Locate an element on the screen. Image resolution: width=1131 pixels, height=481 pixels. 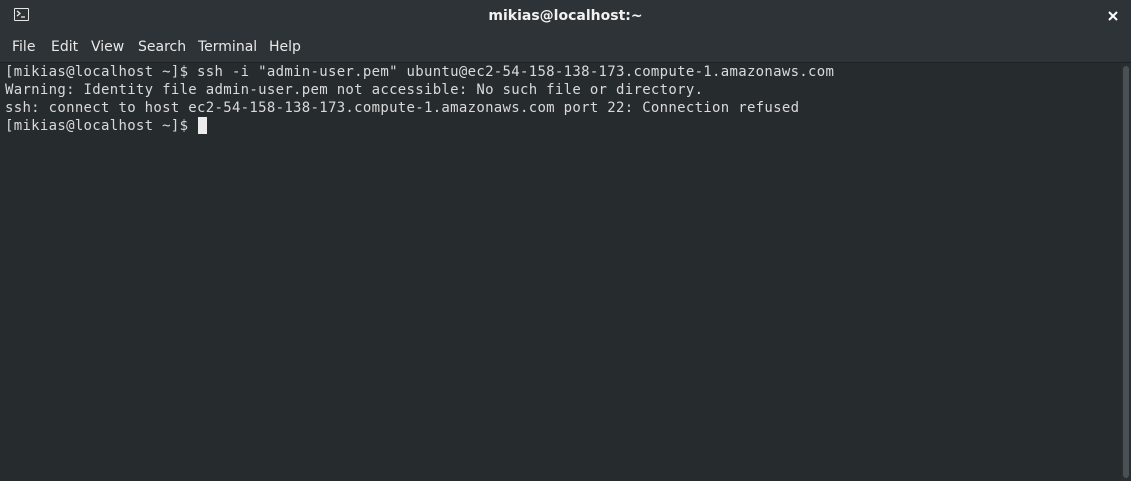
menu-search: Search is located at coordinates (162, 47).